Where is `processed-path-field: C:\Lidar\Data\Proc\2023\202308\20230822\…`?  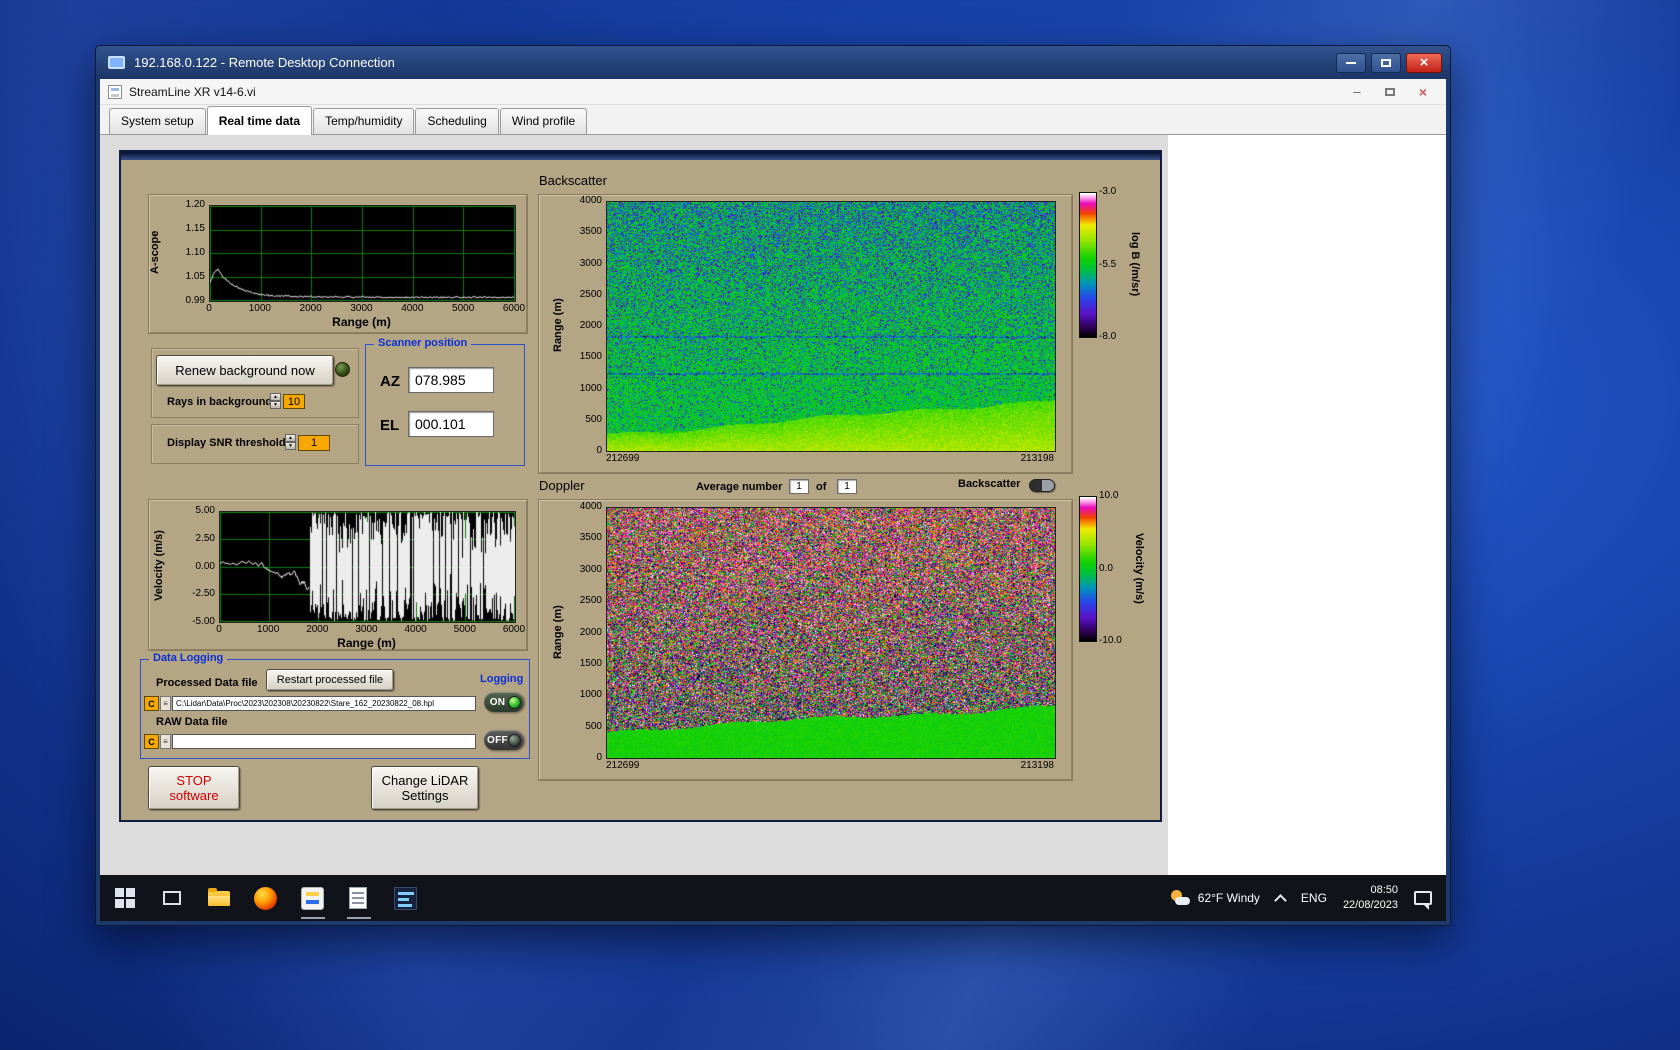 processed-path-field: C:\Lidar\Data\Proc\2023\202308\20230822\… is located at coordinates (324, 703).